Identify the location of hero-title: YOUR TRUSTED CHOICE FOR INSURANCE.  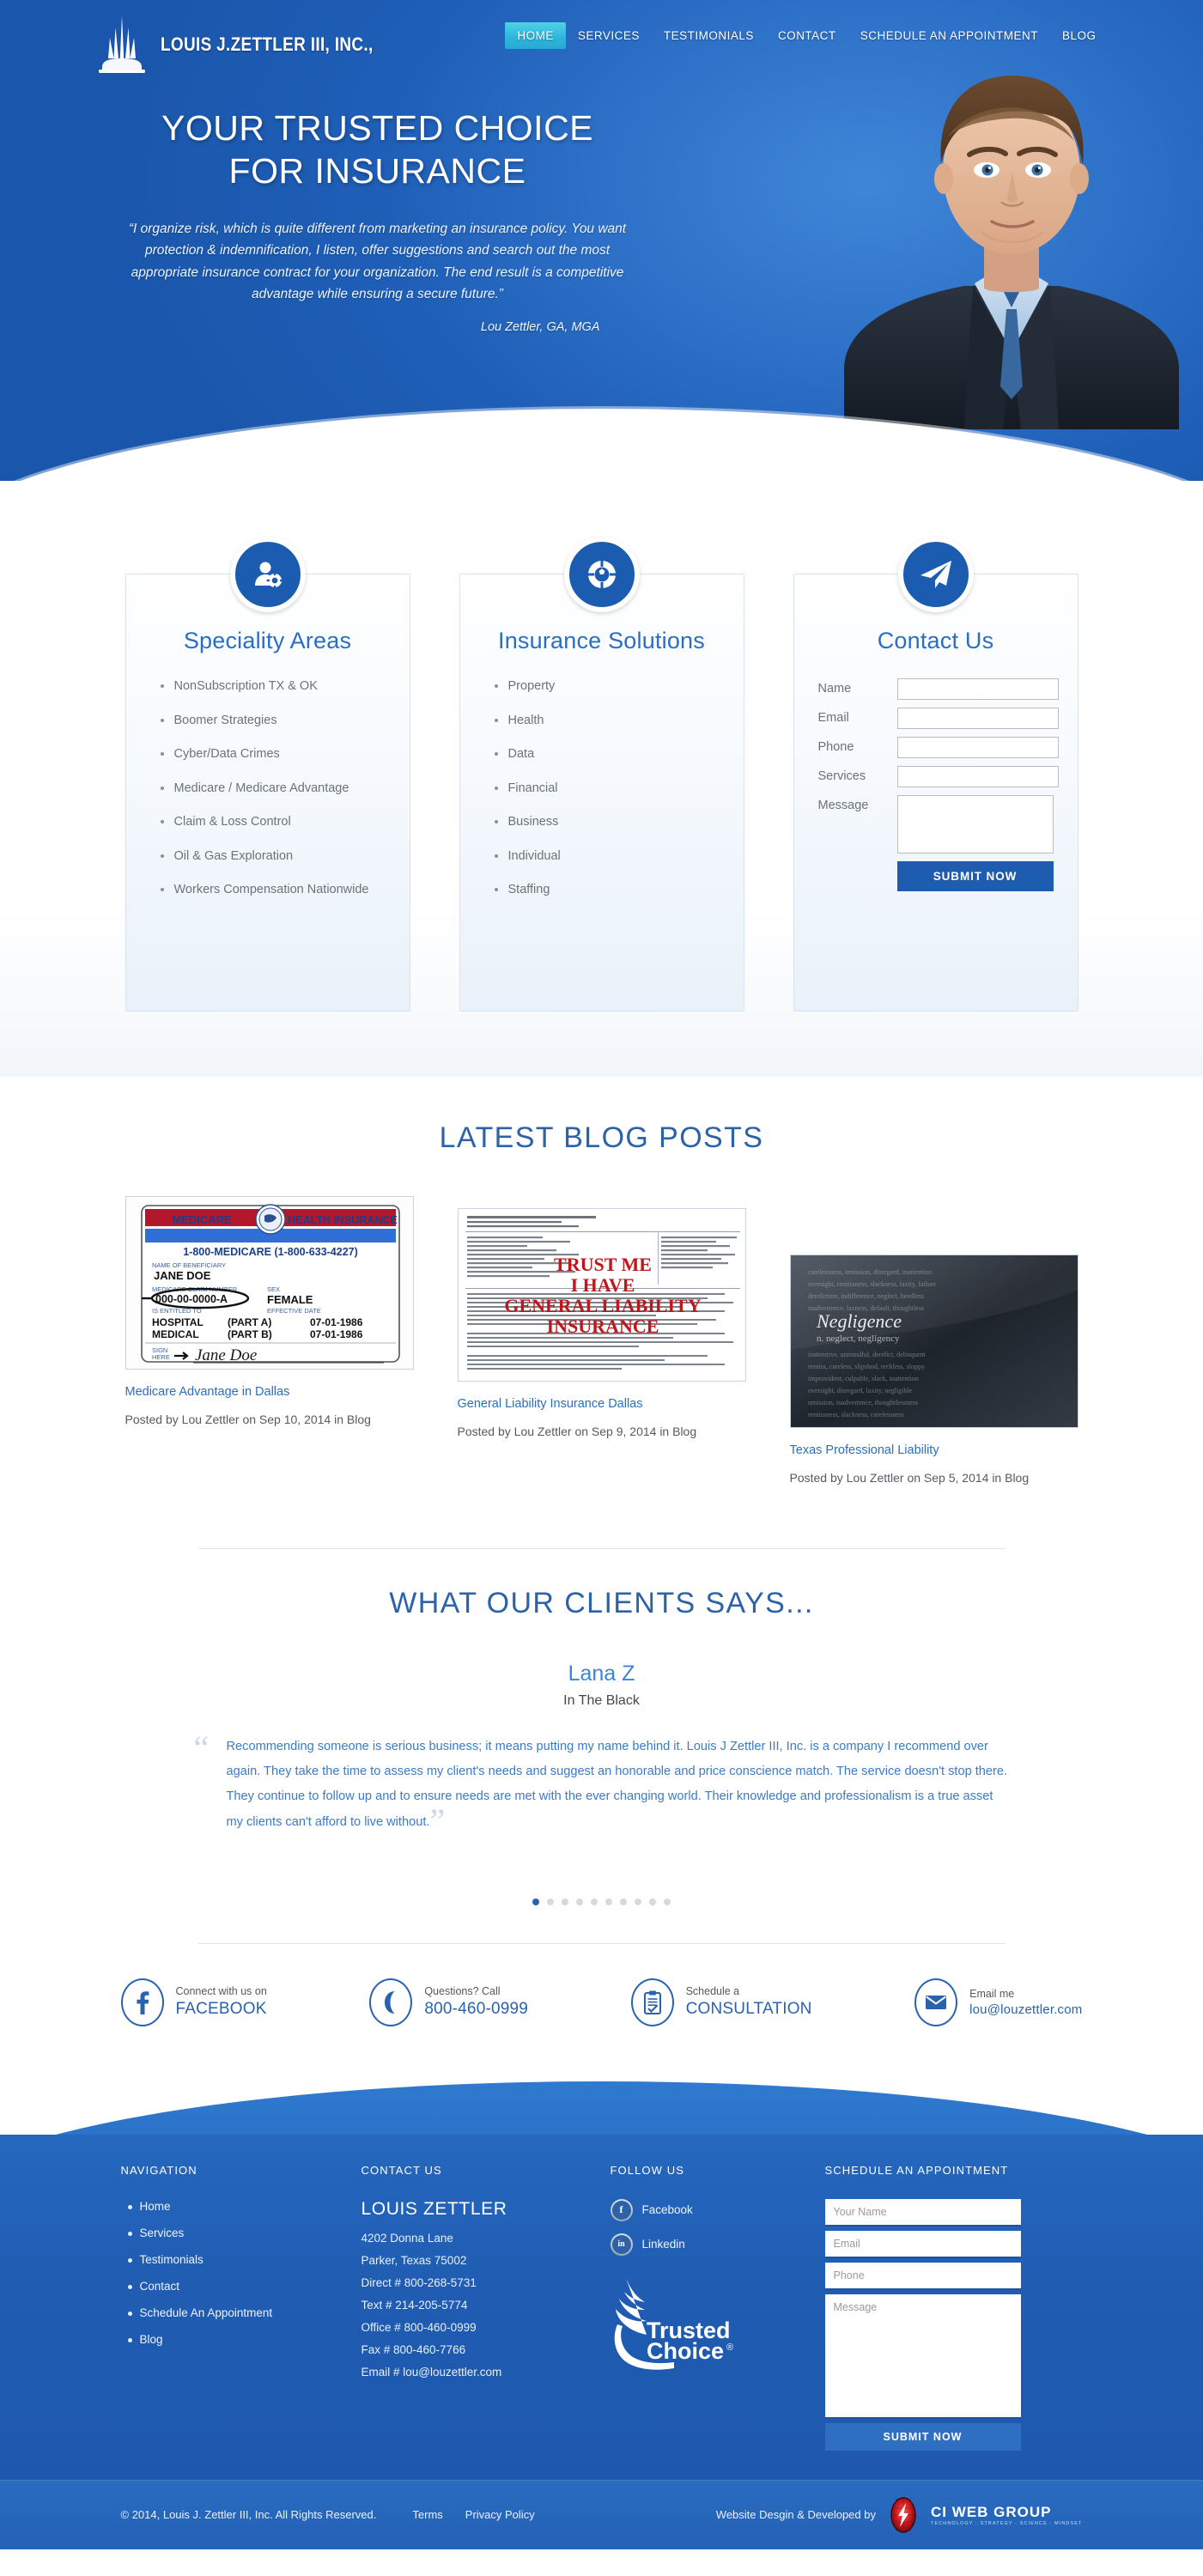
(377, 149).